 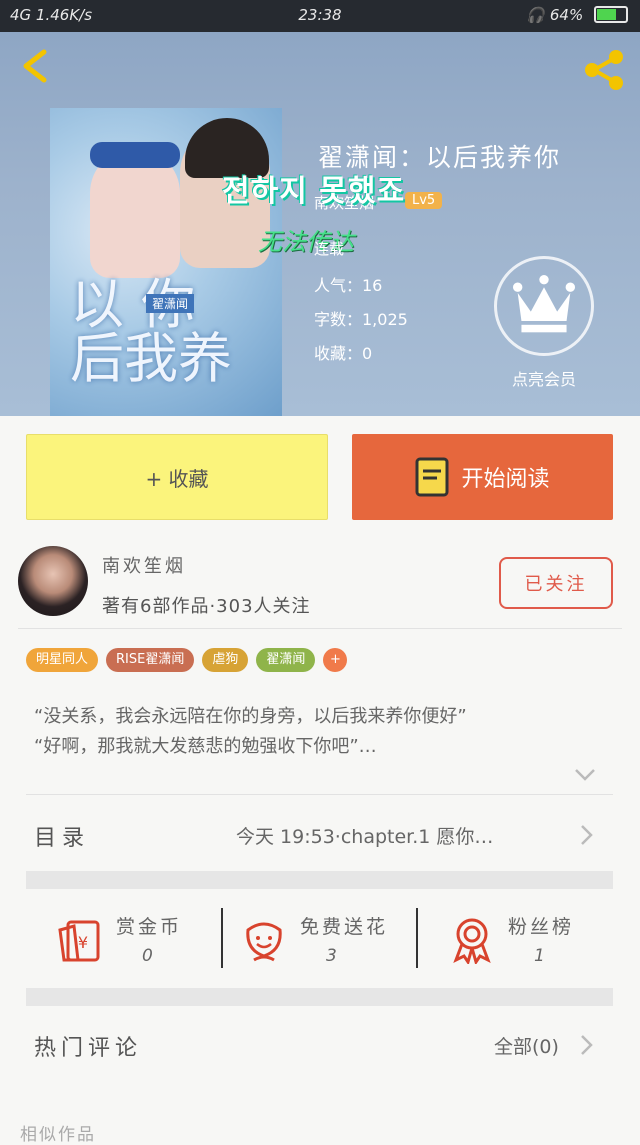 I want to click on vip-button, so click(x=544, y=306).